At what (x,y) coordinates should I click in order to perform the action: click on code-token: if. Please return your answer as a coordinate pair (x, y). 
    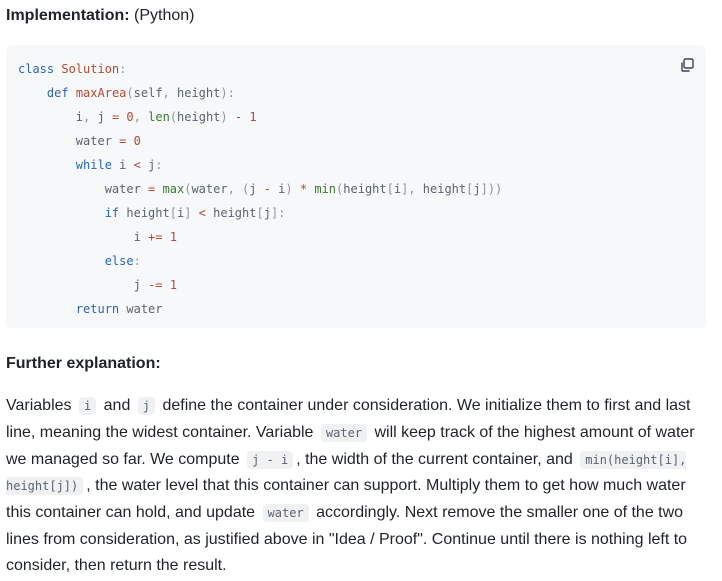
    Looking at the image, I should click on (112, 213).